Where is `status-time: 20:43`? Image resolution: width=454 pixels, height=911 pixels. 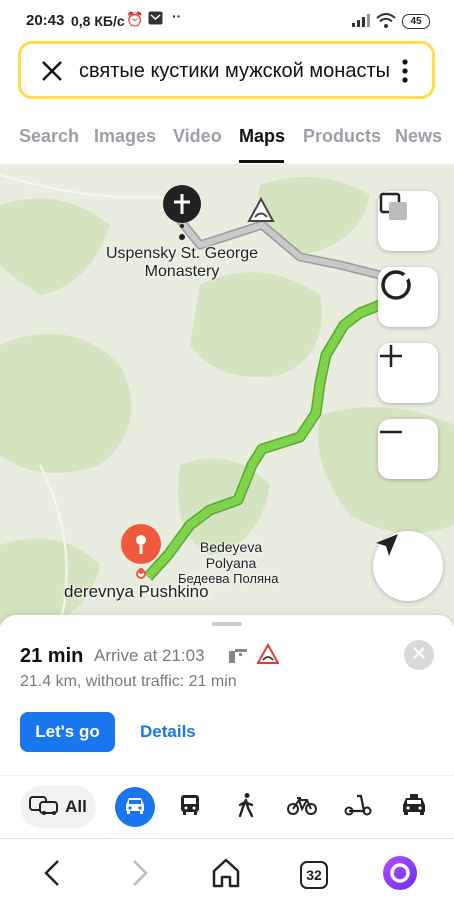 status-time: 20:43 is located at coordinates (45, 20).